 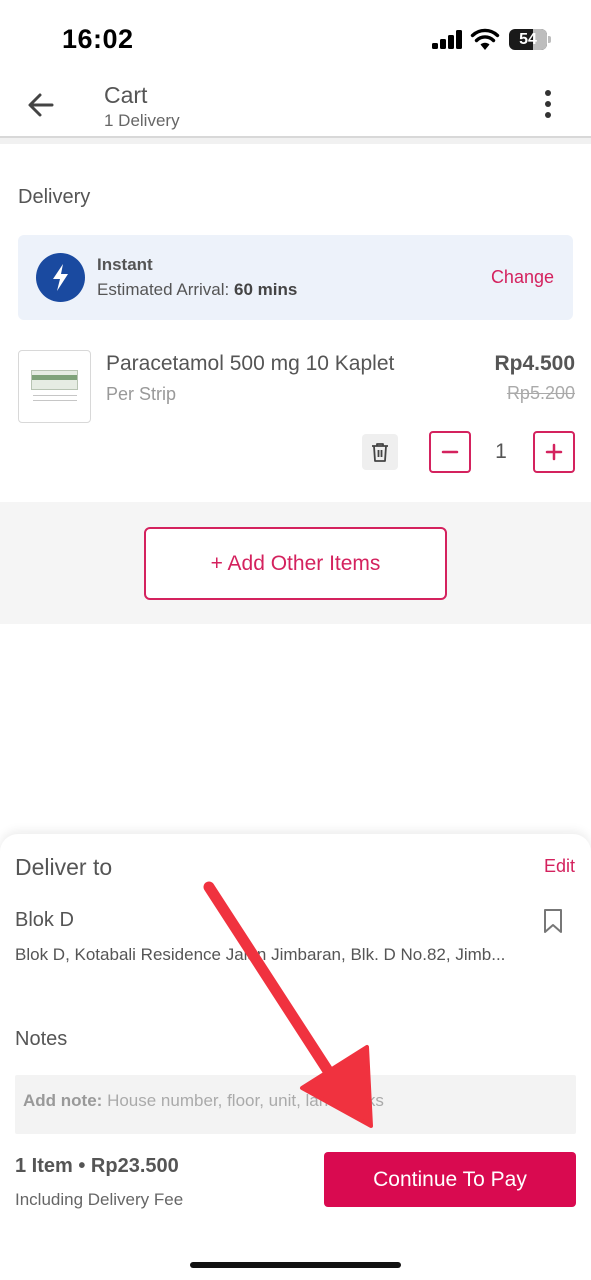 I want to click on product-image, so click(x=54, y=386).